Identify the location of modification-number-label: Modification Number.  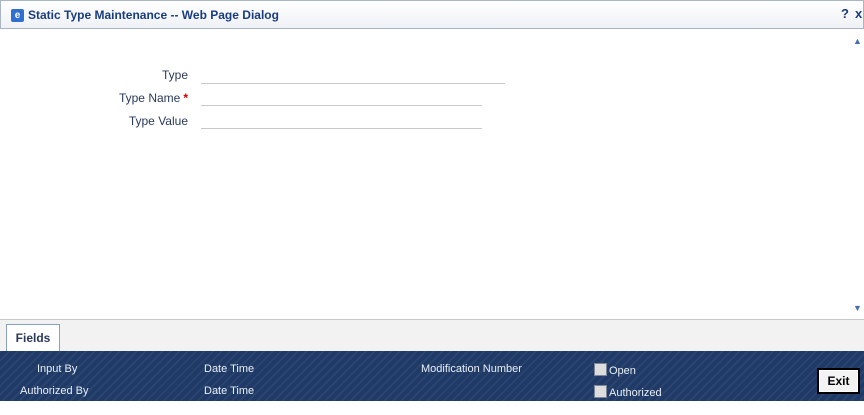
(471, 369).